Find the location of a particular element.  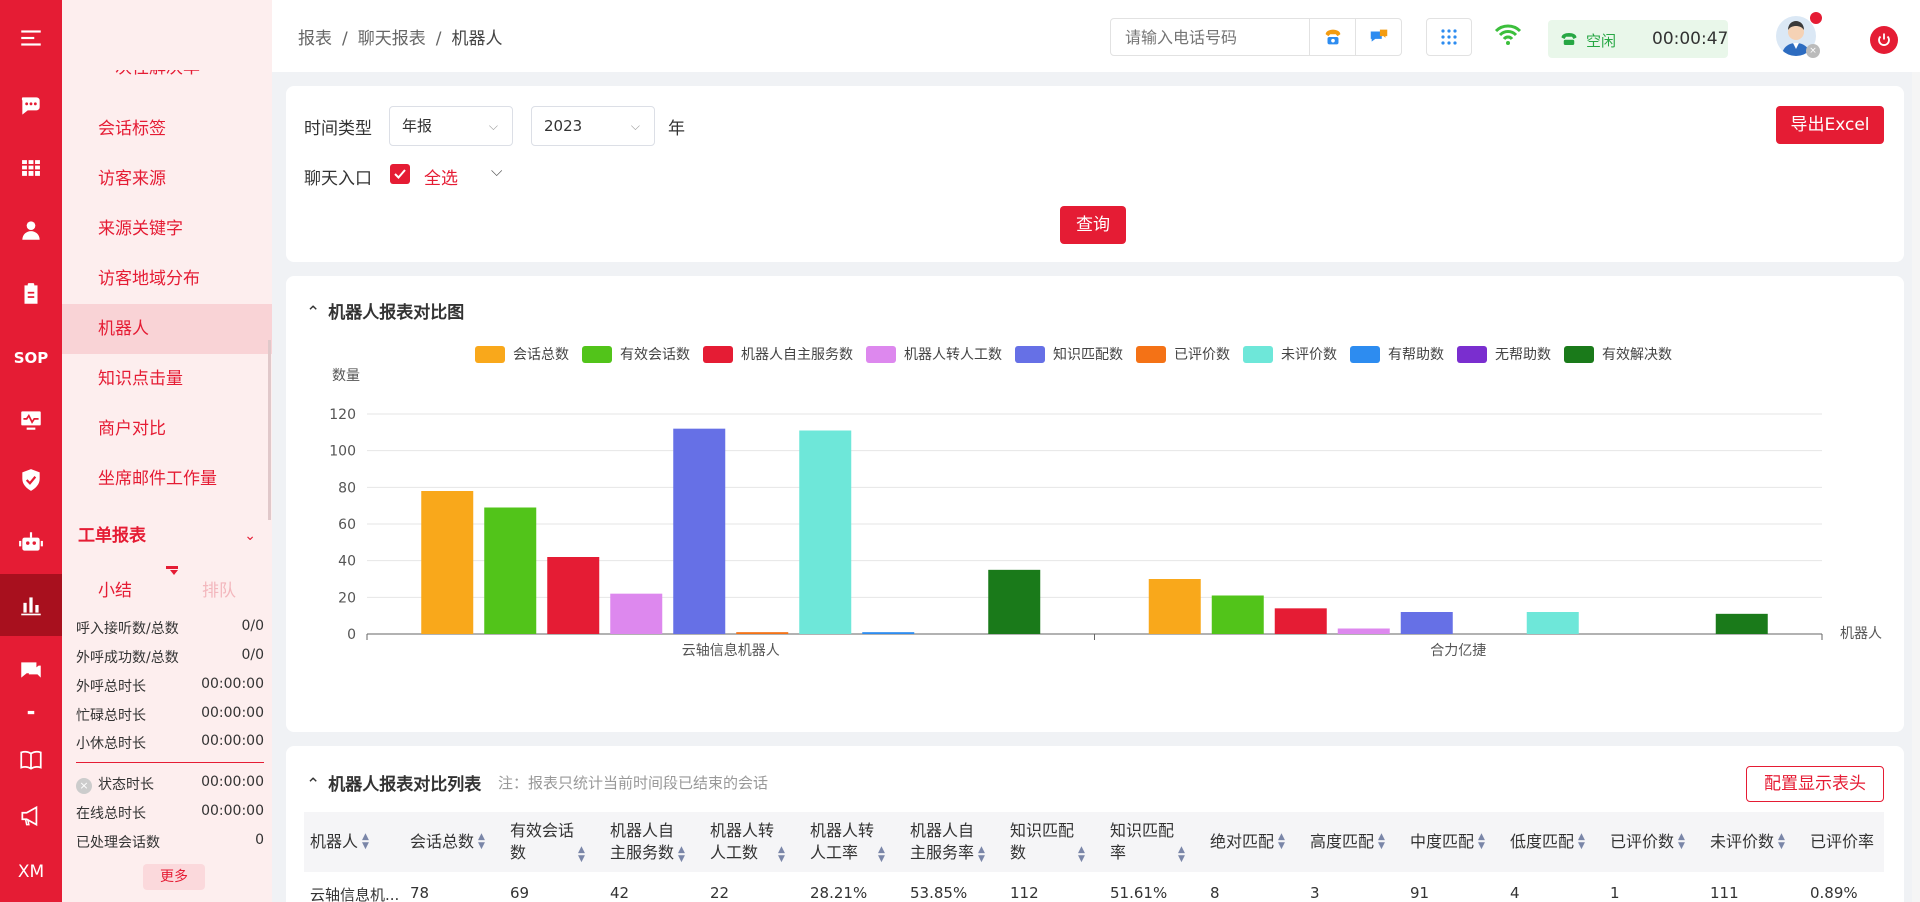

legend-item: 无帮助数 is located at coordinates (1504, 354).